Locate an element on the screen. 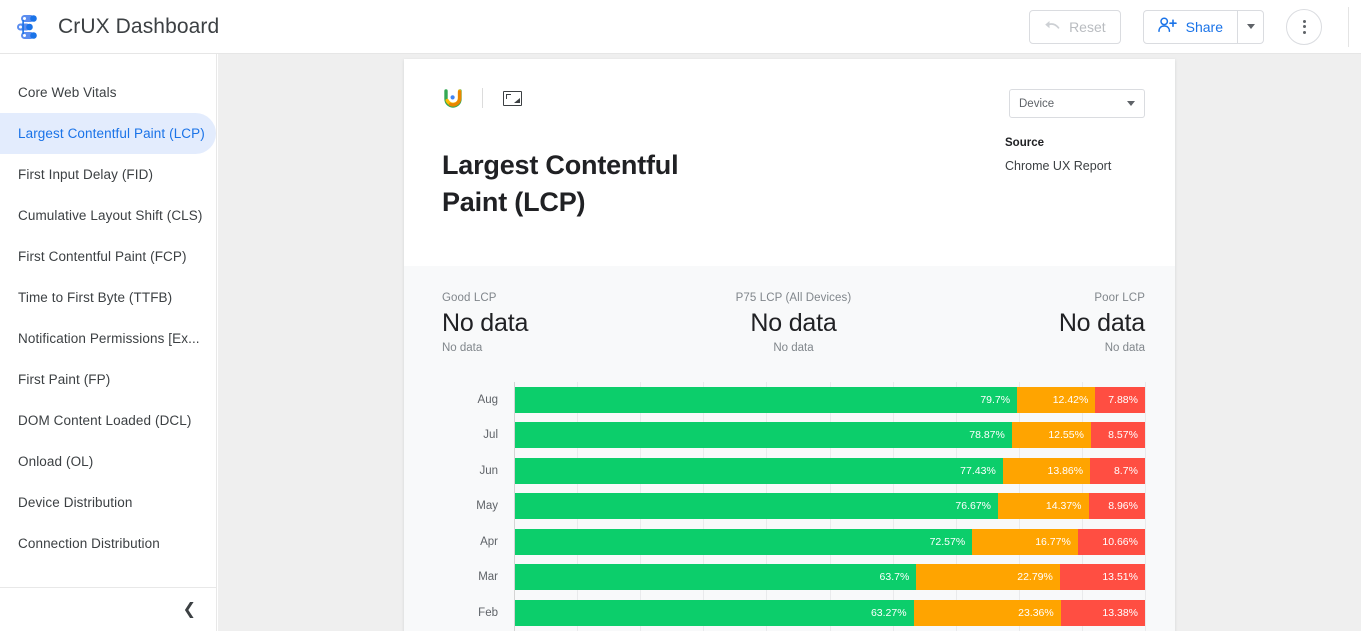 Image resolution: width=1361 pixels, height=631 pixels. sidebar-item-first-paint: First Paint (FP) is located at coordinates (108, 379).